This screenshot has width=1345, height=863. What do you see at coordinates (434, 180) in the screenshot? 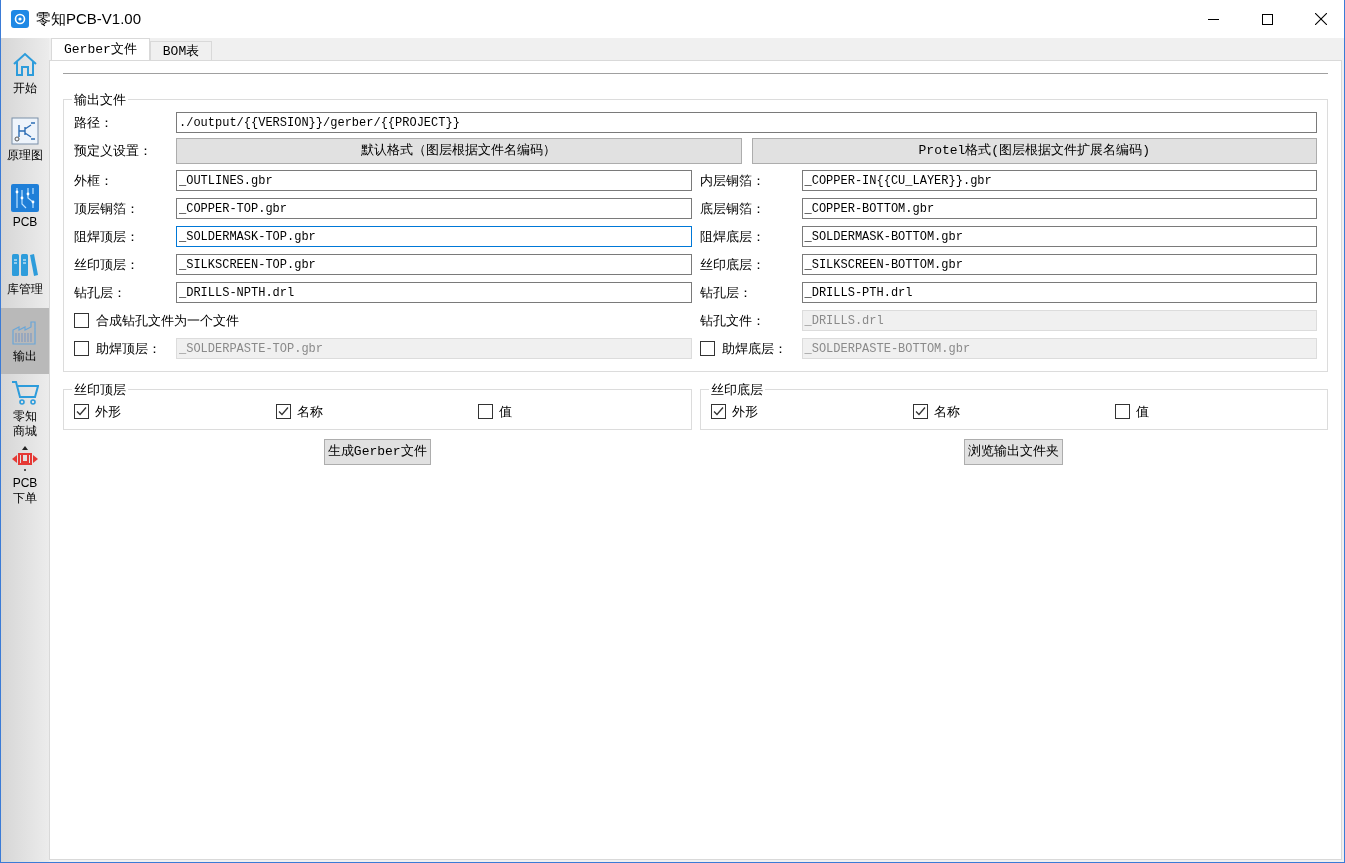
I see `text-field: _OUTLINES.gbr` at bounding box center [434, 180].